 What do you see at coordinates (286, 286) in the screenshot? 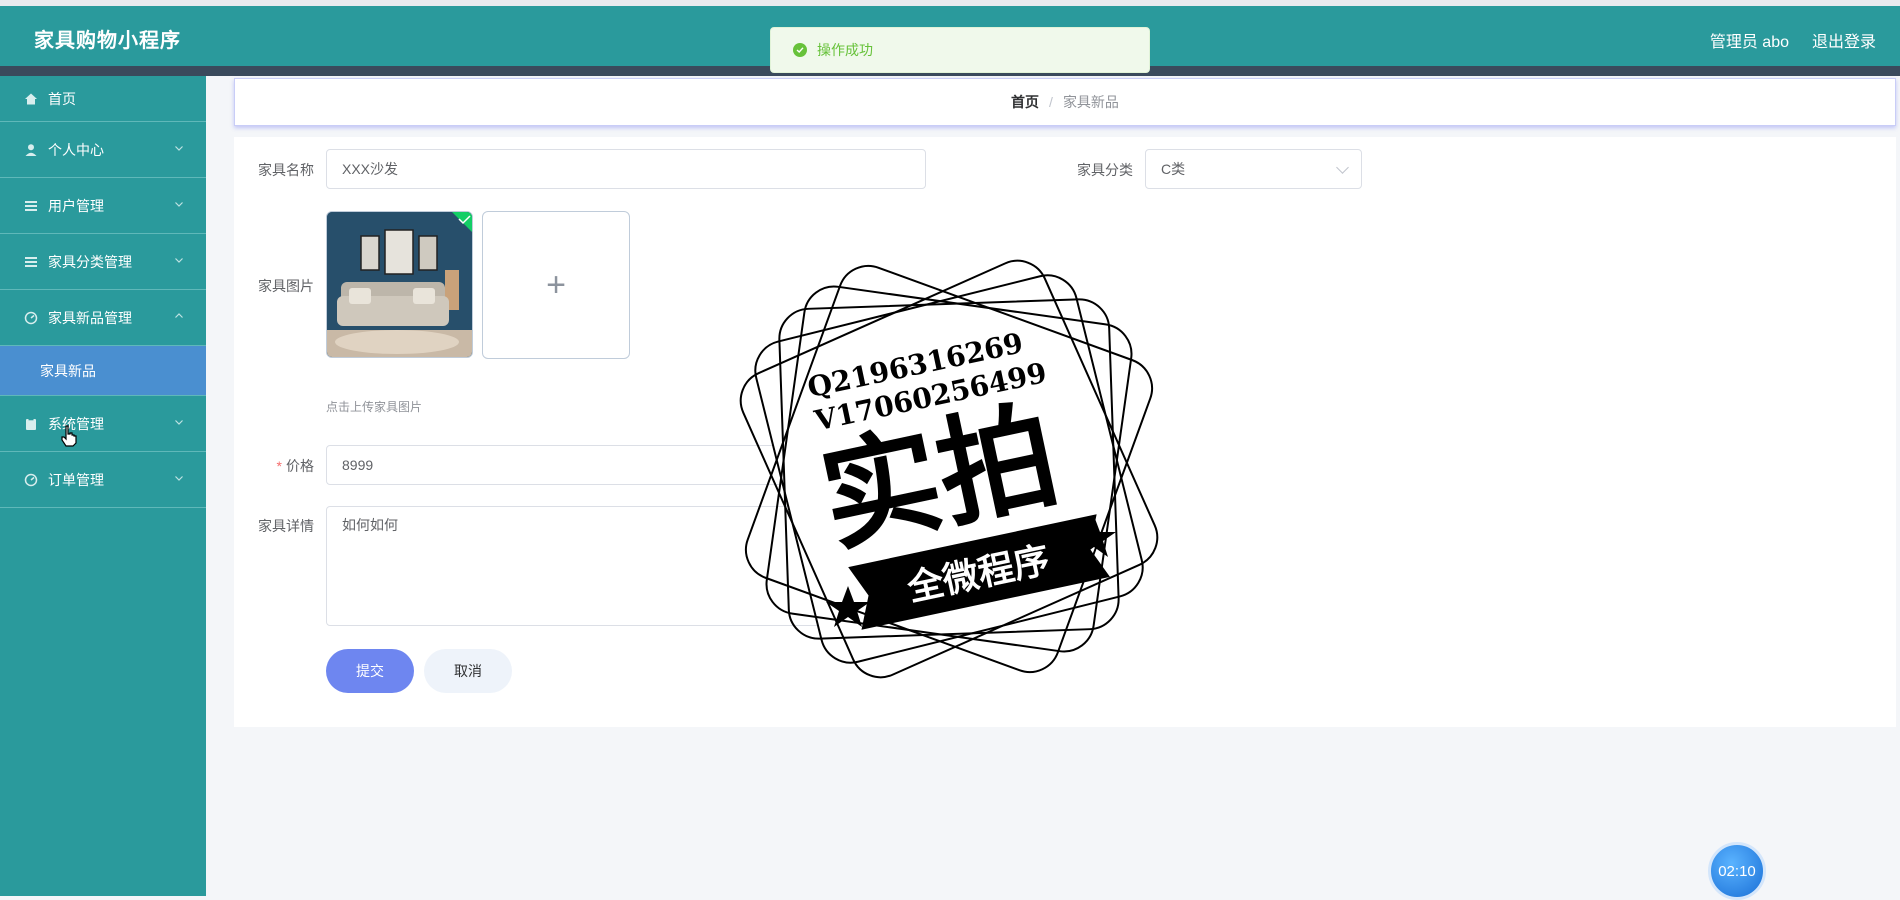
I see `image-label: 家具图片` at bounding box center [286, 286].